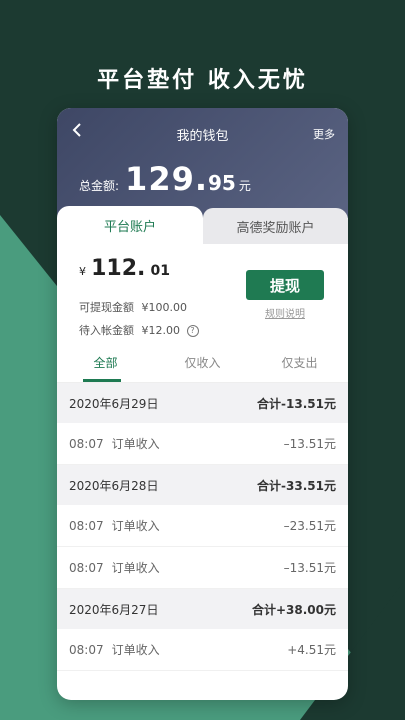 Image resolution: width=405 pixels, height=720 pixels. I want to click on account-balance: ¥ 112. 01, so click(124, 268).